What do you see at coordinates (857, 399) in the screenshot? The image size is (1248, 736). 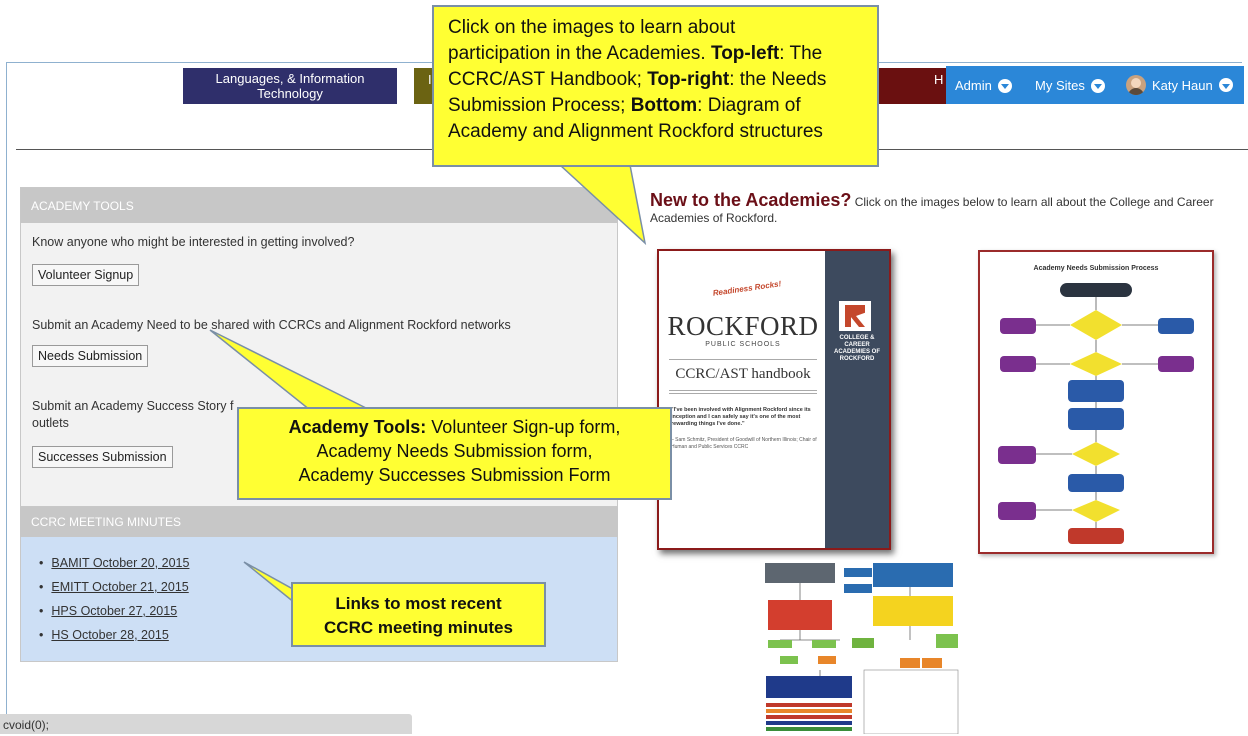 I see `handbook-side-band: COLLEGE & CAREER ACADEMIES OF ROCKFORD` at bounding box center [857, 399].